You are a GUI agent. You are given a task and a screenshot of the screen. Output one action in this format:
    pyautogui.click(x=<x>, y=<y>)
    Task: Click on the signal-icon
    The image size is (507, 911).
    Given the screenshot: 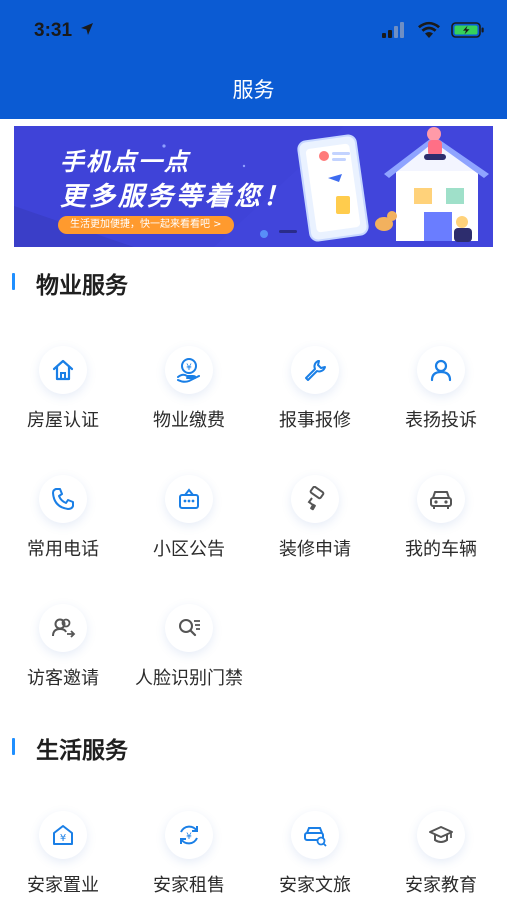 What is the action you would take?
    pyautogui.click(x=392, y=30)
    